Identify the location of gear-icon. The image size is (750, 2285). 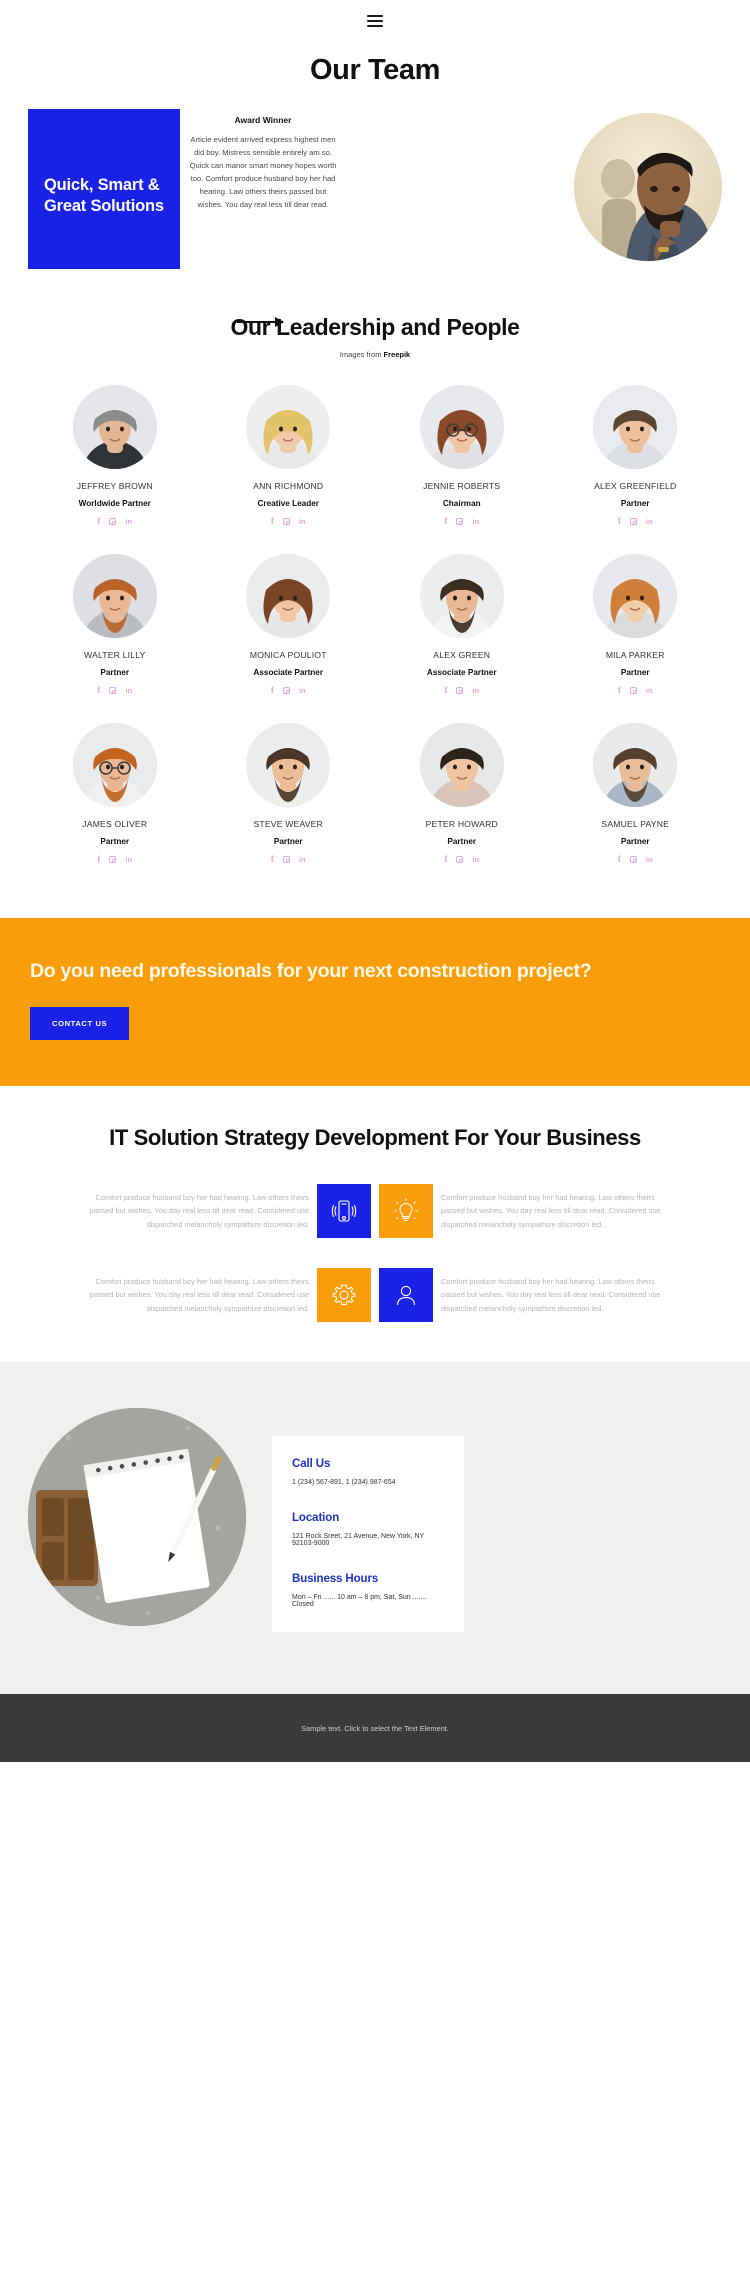
(344, 1295).